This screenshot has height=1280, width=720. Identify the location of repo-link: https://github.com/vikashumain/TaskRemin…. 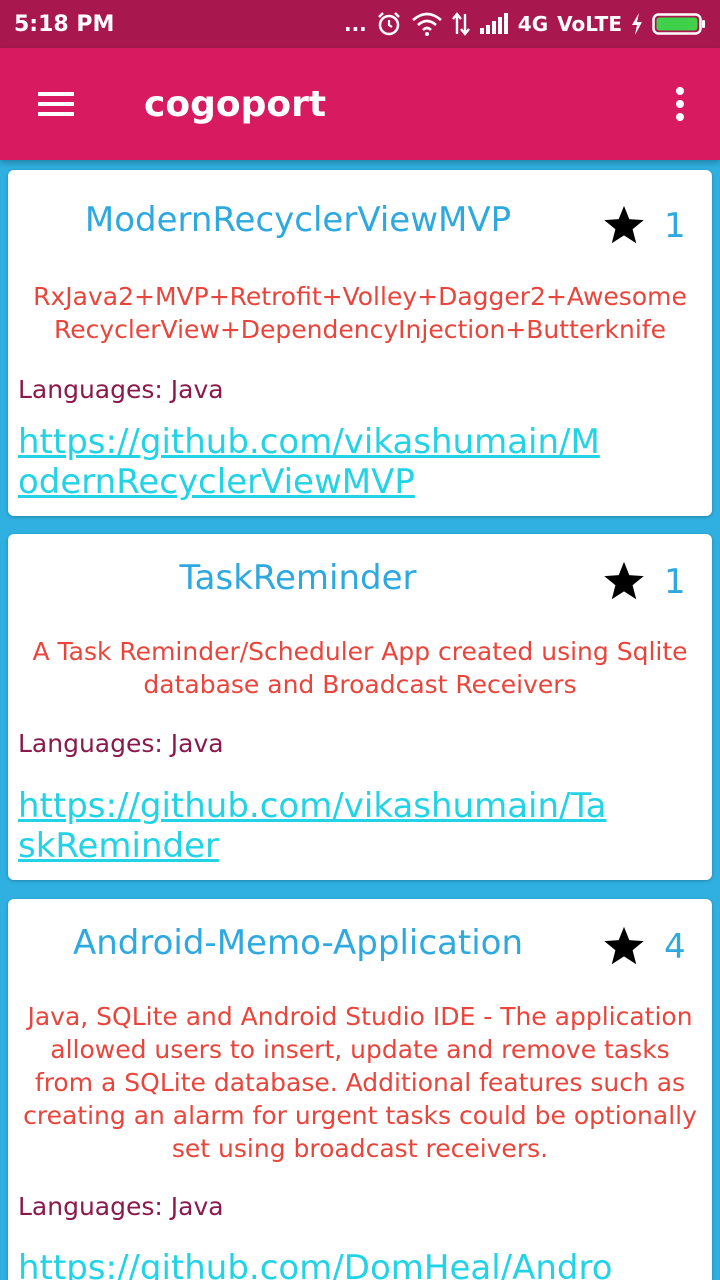
(318, 826).